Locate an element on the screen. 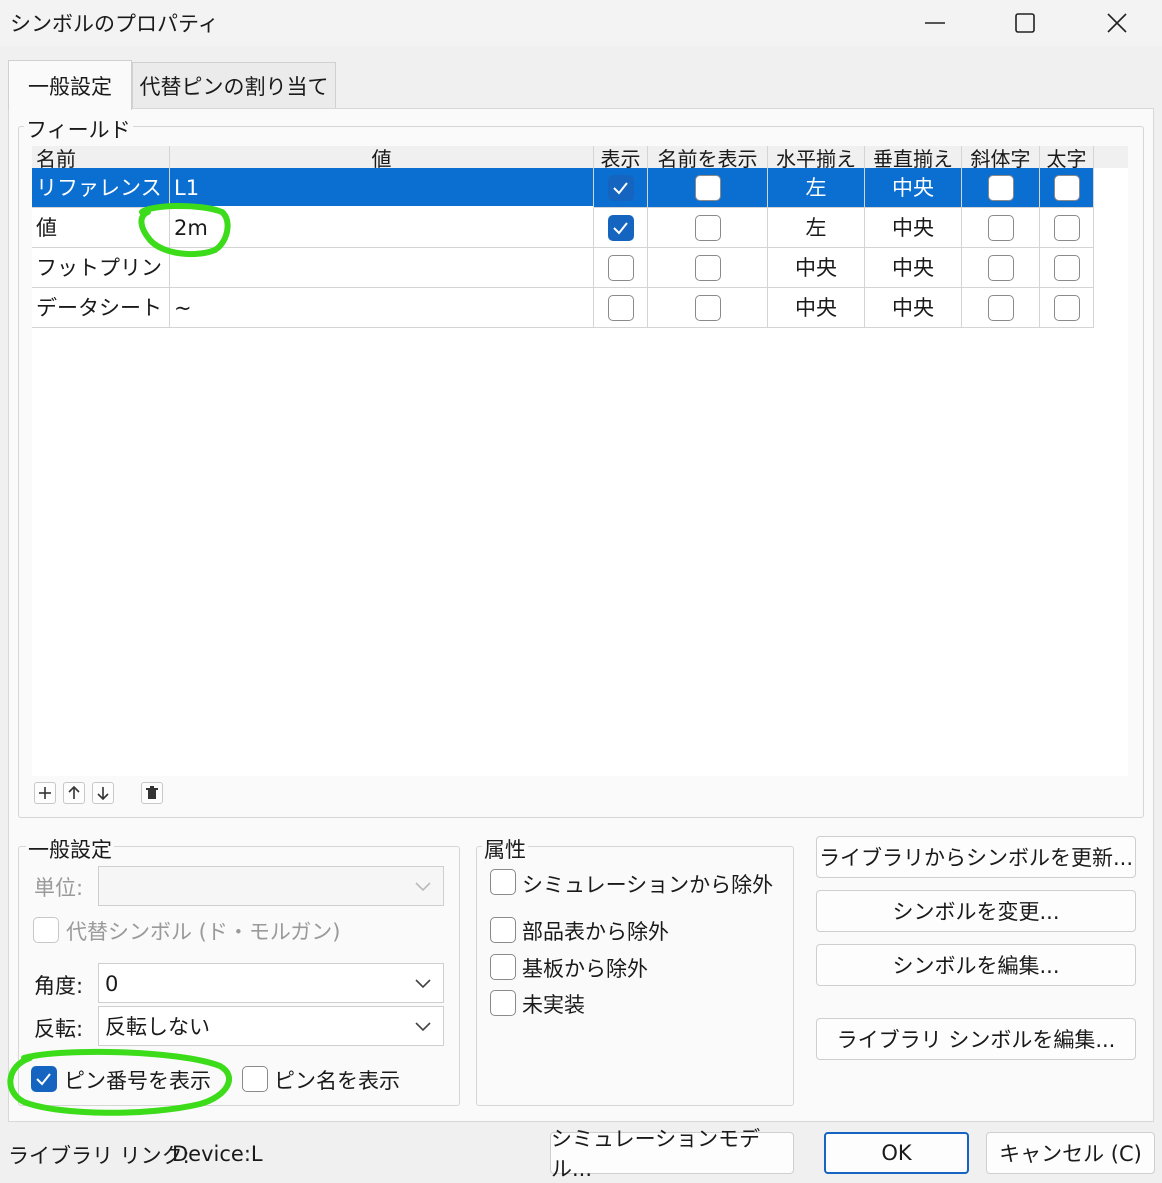 The image size is (1162, 1183). library-link-value: Device:L is located at coordinates (217, 1154).